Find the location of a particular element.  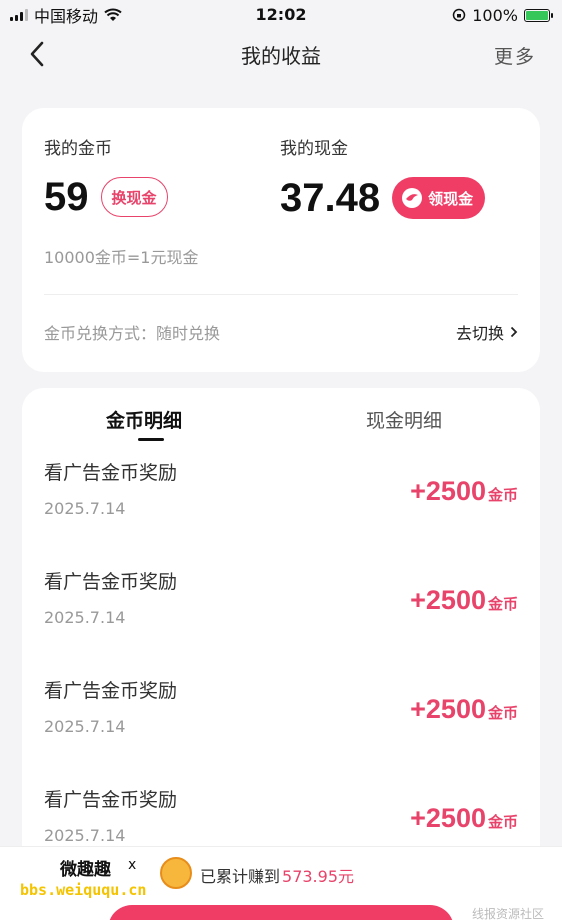

page-title: 我的收益 is located at coordinates (281, 55).